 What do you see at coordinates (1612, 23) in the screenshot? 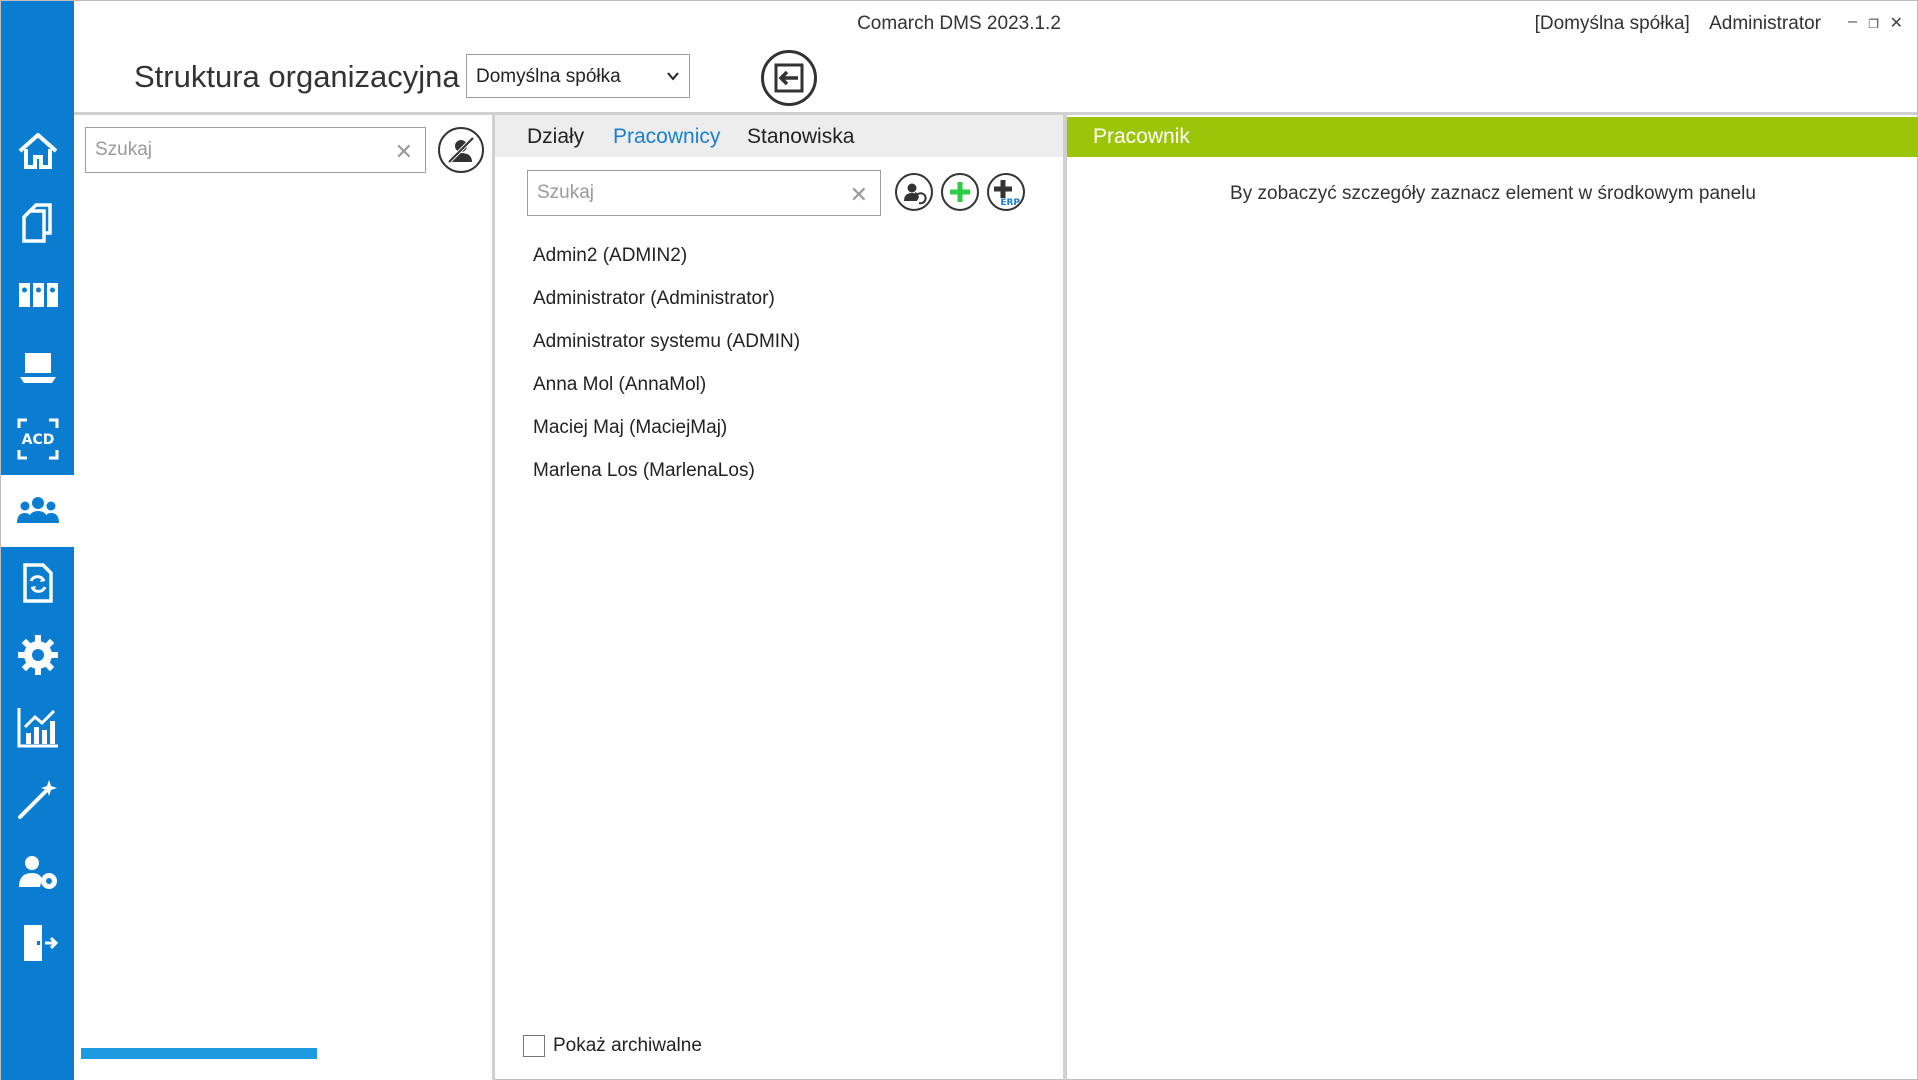
I see `current-company: [Domyślna spółka]` at bounding box center [1612, 23].